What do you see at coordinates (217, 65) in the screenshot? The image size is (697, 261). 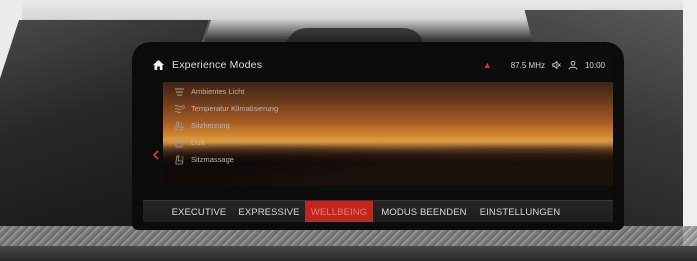 I see `page-title: Experience Modes` at bounding box center [217, 65].